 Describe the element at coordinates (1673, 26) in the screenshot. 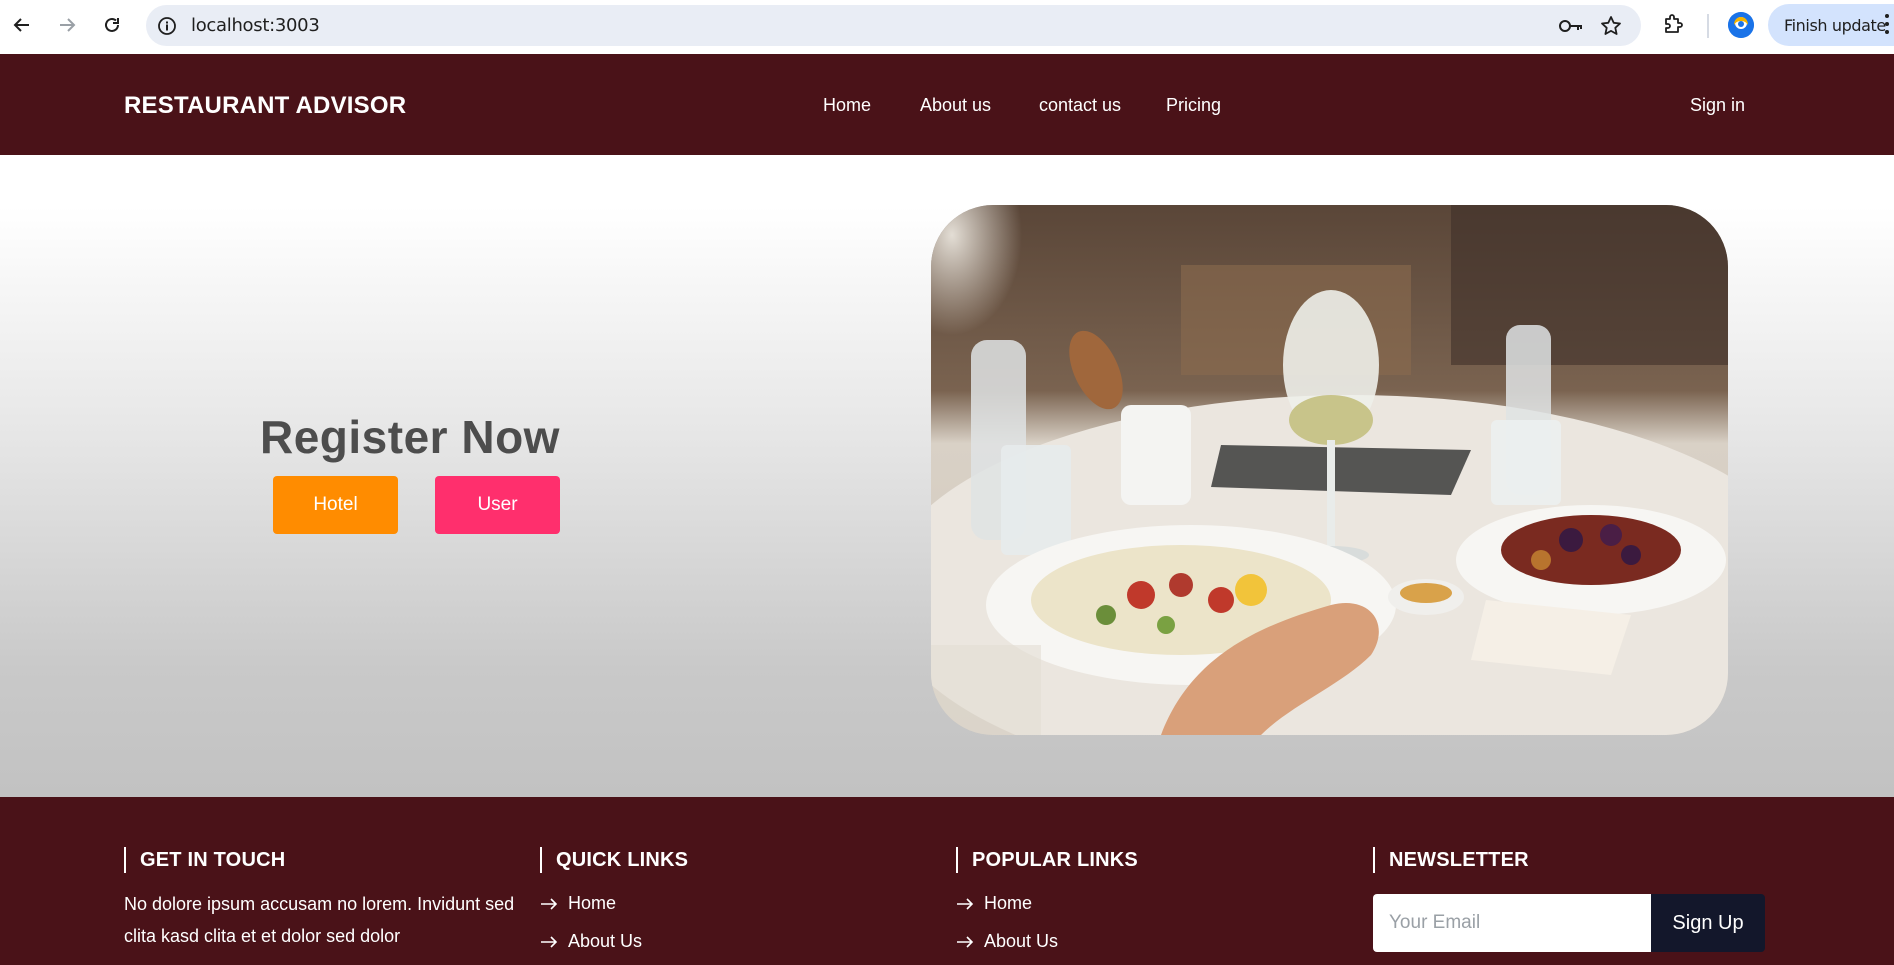

I see `extensions-puzzle-icon` at that location.